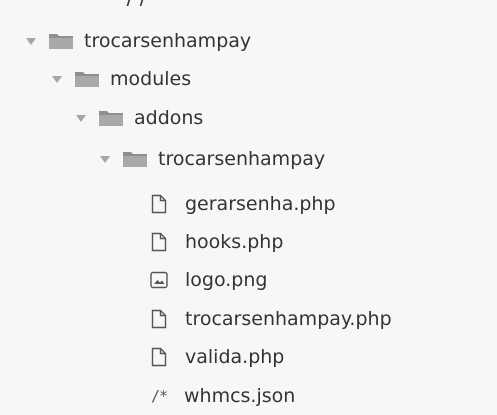 Image resolution: width=497 pixels, height=415 pixels. Describe the element at coordinates (248, 118) in the screenshot. I see `tree-folder-addons: addons` at that location.